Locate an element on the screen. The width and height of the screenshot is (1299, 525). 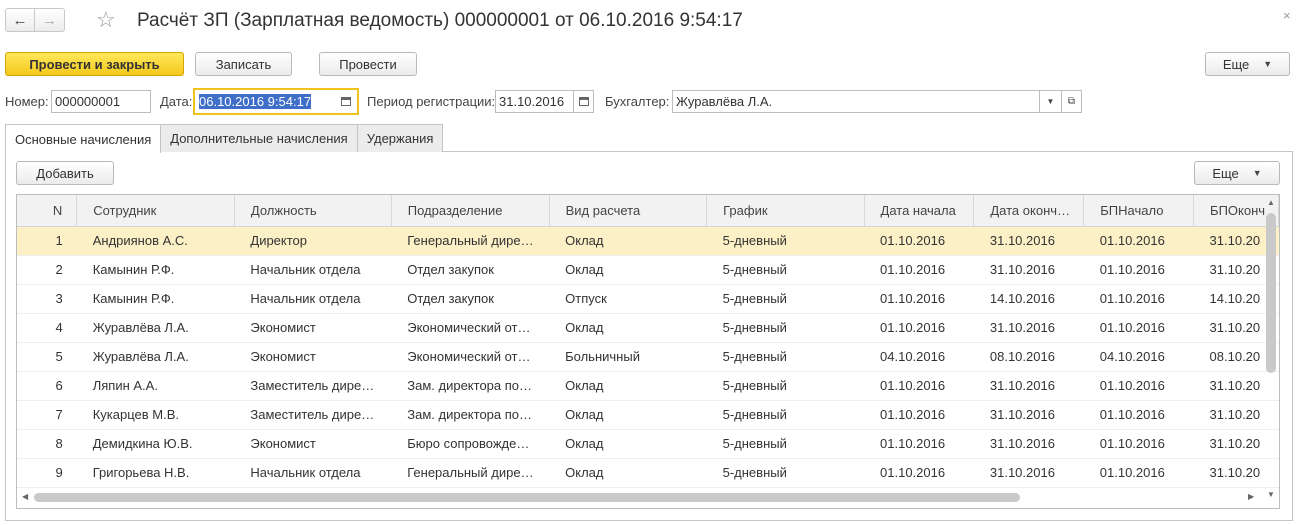
column-header: Подразделение is located at coordinates (470, 211).